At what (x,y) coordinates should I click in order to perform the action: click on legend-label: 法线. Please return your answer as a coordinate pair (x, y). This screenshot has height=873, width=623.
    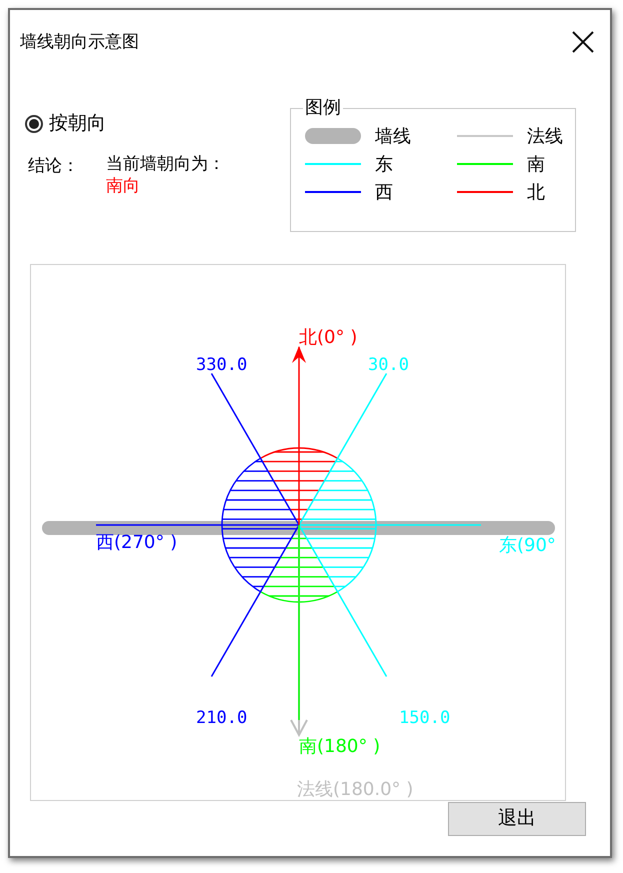
    Looking at the image, I should click on (545, 136).